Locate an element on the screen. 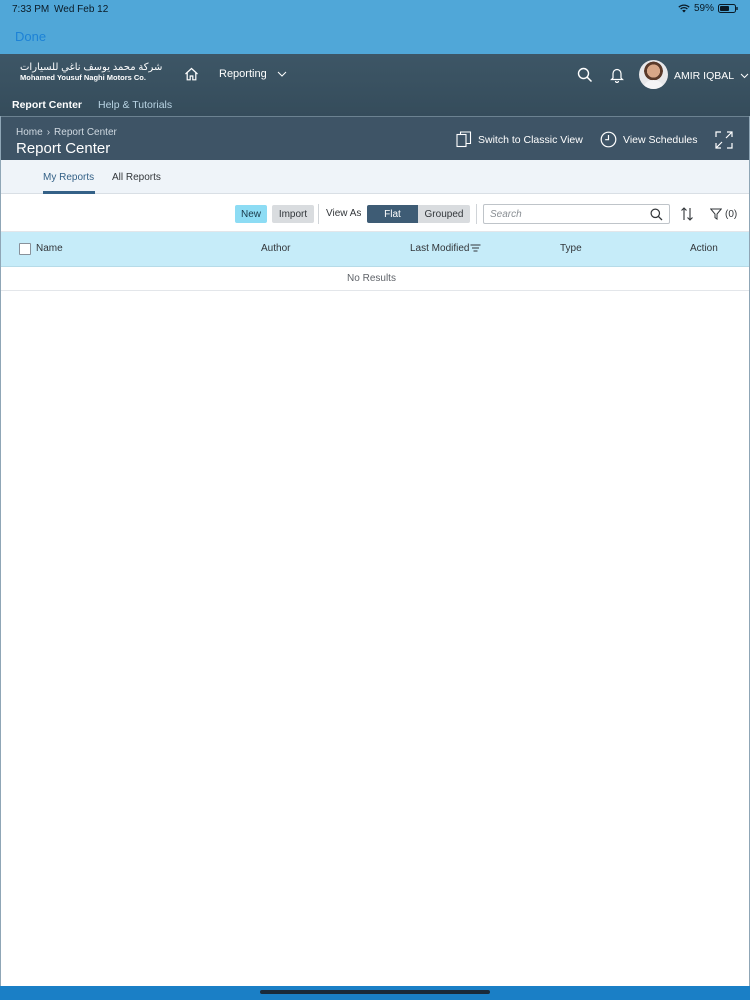 This screenshot has width=750, height=1000. filter-icon is located at coordinates (716, 214).